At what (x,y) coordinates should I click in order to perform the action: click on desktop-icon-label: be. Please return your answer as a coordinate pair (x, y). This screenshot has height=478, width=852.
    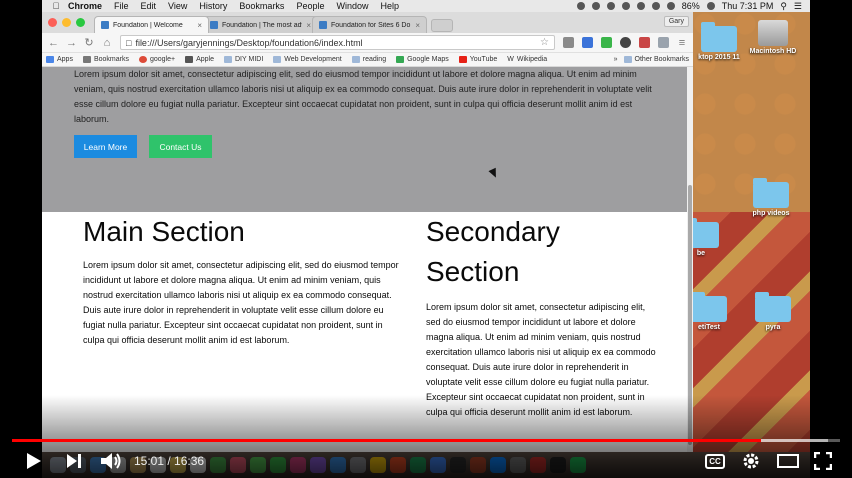
    Looking at the image, I should click on (701, 253).